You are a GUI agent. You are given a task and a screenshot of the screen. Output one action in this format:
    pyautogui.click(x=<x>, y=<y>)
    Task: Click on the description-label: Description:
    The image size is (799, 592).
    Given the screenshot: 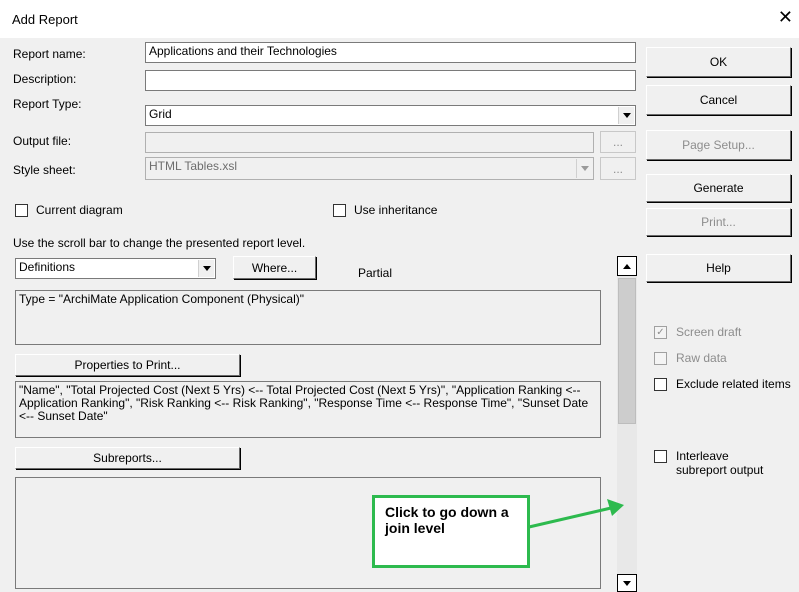 What is the action you would take?
    pyautogui.click(x=45, y=79)
    